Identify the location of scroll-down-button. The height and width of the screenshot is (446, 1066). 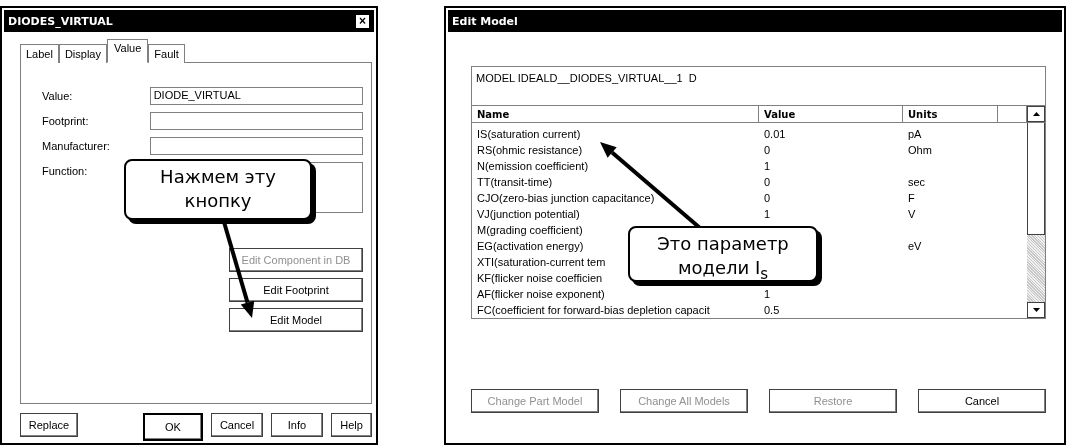
(1036, 310).